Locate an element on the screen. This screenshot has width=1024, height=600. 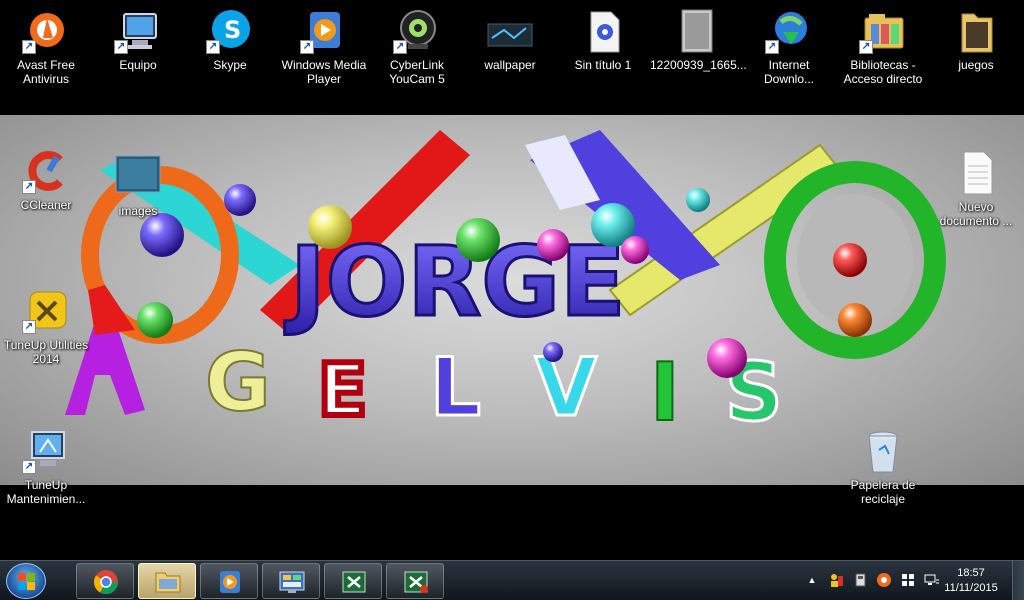
desktop-icon-cyberlink-youcam: ↗ CyberLink YouCam 5 is located at coordinates (417, 47).